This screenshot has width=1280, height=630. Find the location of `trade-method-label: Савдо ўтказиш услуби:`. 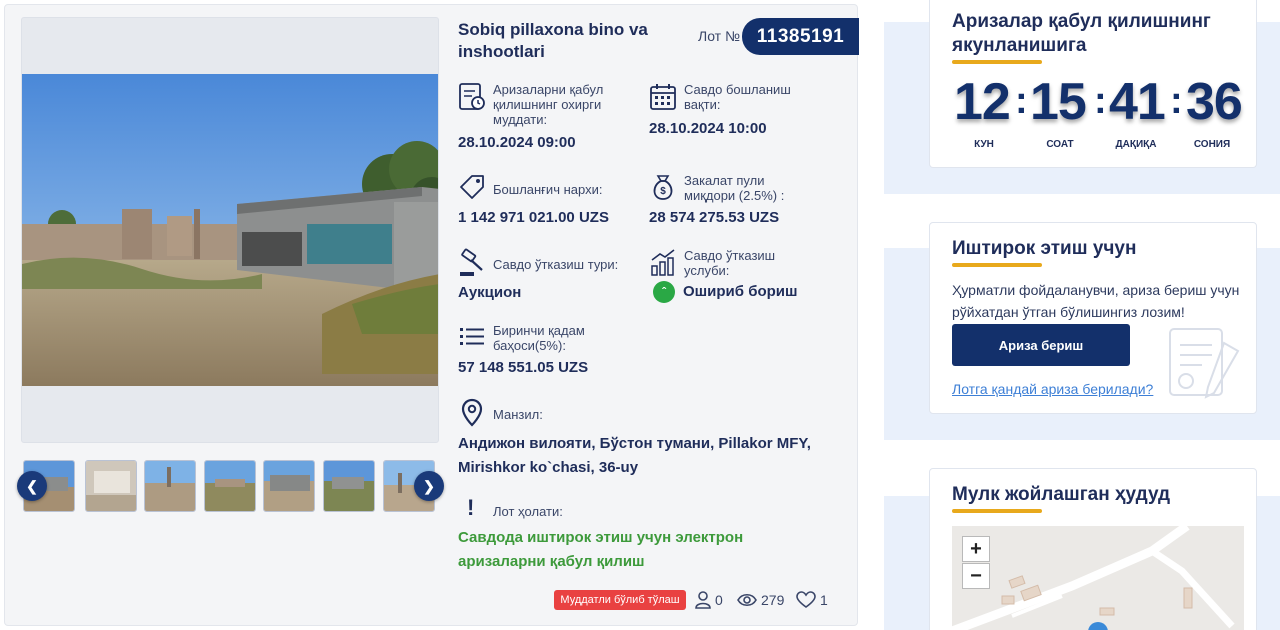

trade-method-label: Савдо ўтказиш услуби: is located at coordinates (730, 263).